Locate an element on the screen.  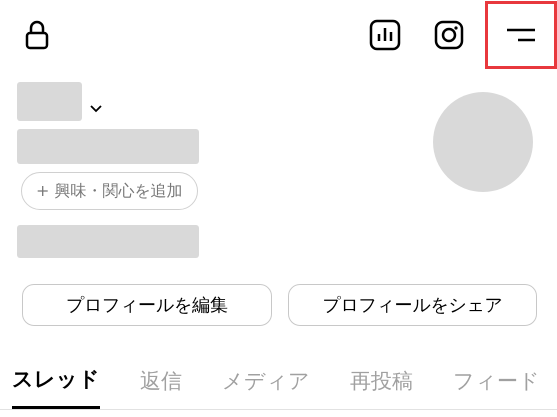
tab: フィード is located at coordinates (496, 386).